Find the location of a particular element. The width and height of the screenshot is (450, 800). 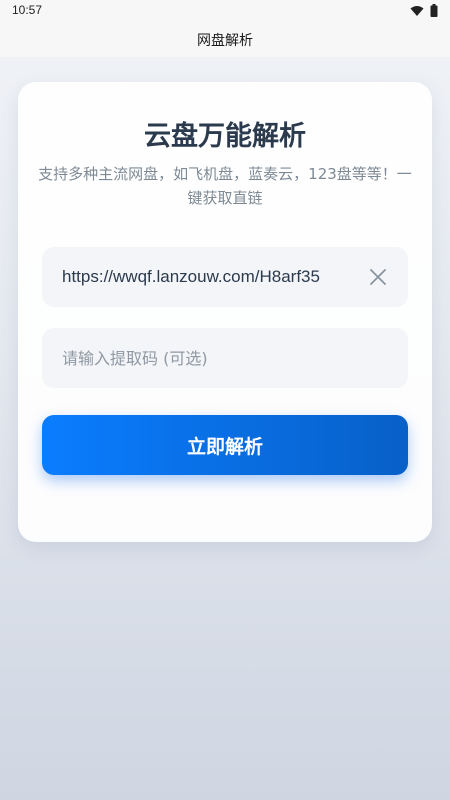

battery-icon is located at coordinates (434, 10).